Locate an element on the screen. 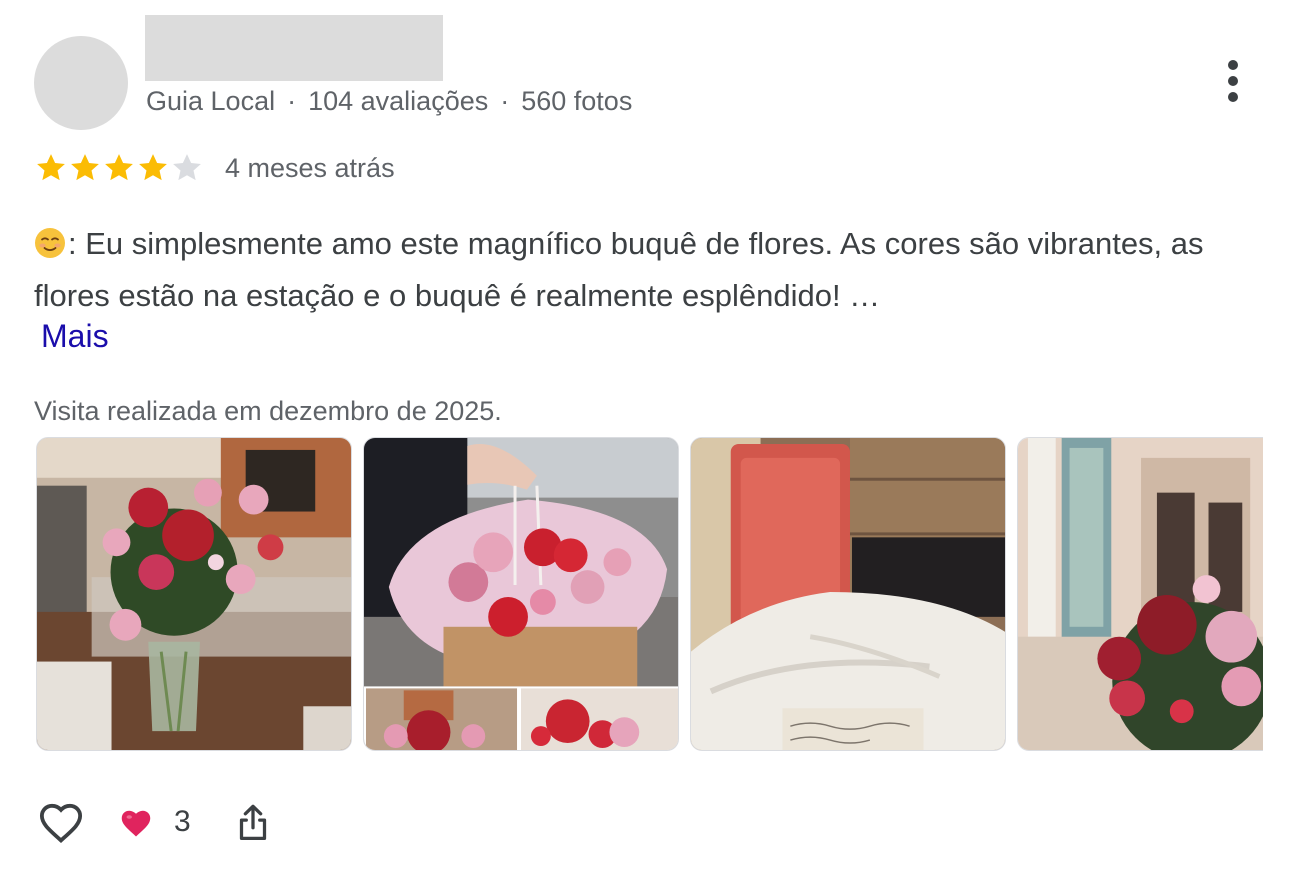 Image resolution: width=1296 pixels, height=892 pixels. local-guide-badge: Guia Local is located at coordinates (211, 101).